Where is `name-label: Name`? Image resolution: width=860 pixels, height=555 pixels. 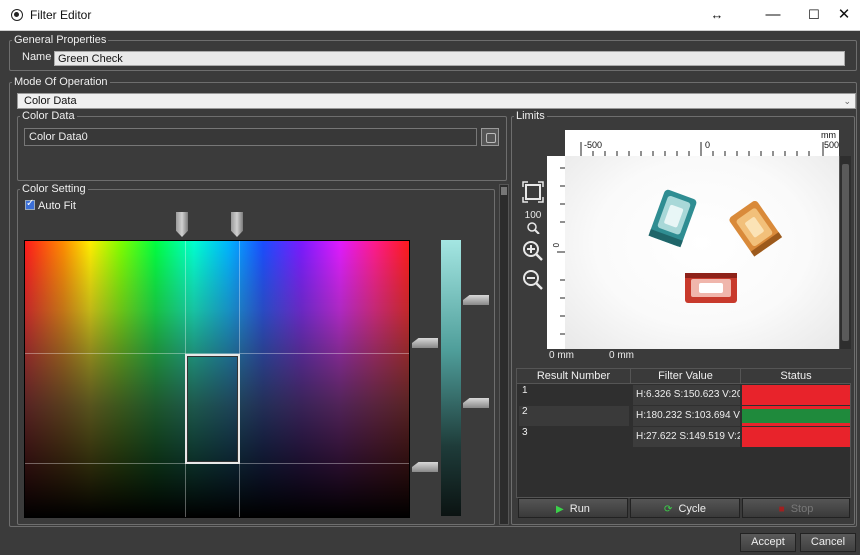 name-label: Name is located at coordinates (37, 57).